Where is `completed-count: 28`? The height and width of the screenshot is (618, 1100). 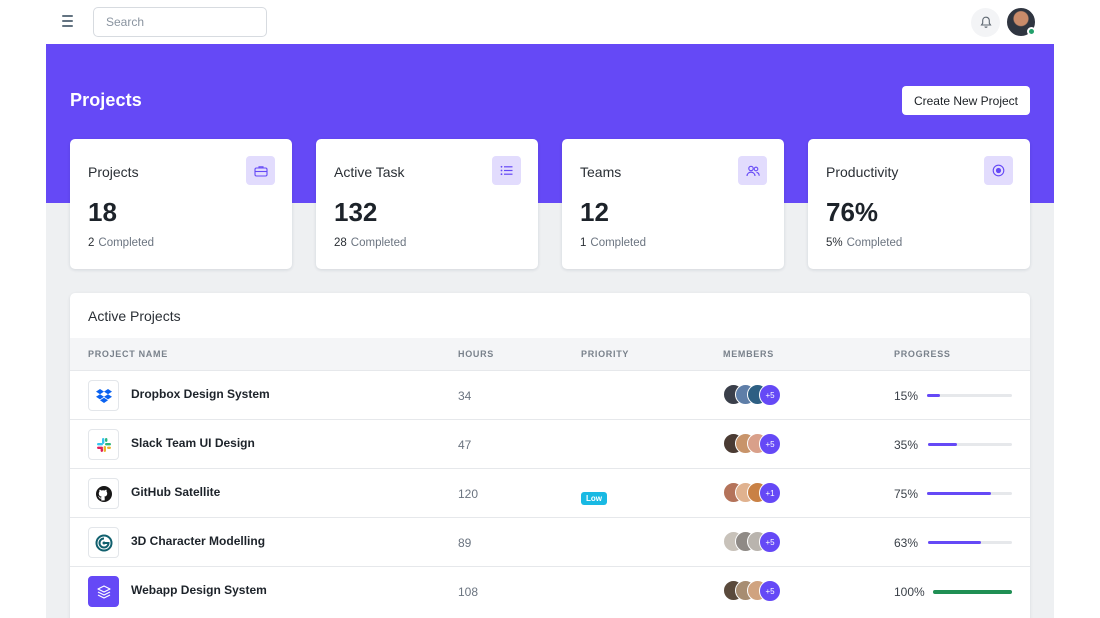 completed-count: 28 is located at coordinates (340, 243).